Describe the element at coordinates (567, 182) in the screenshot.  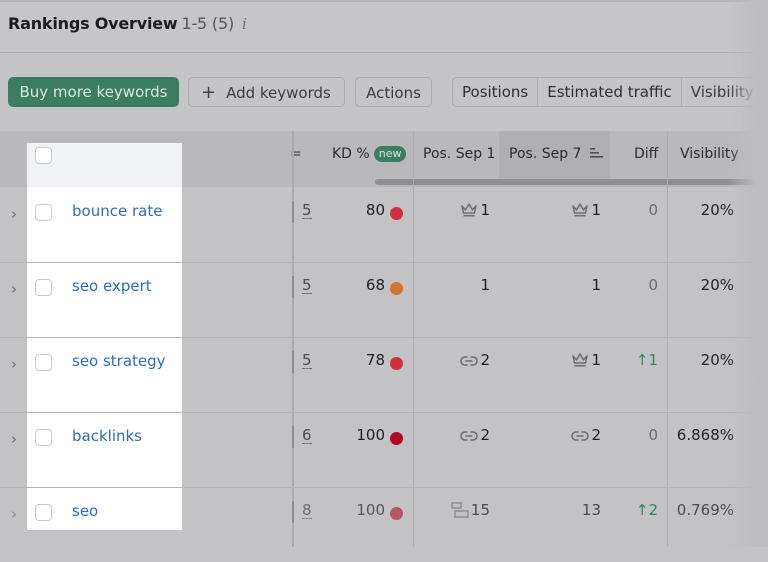
I see `horizontal-scrollbar` at that location.